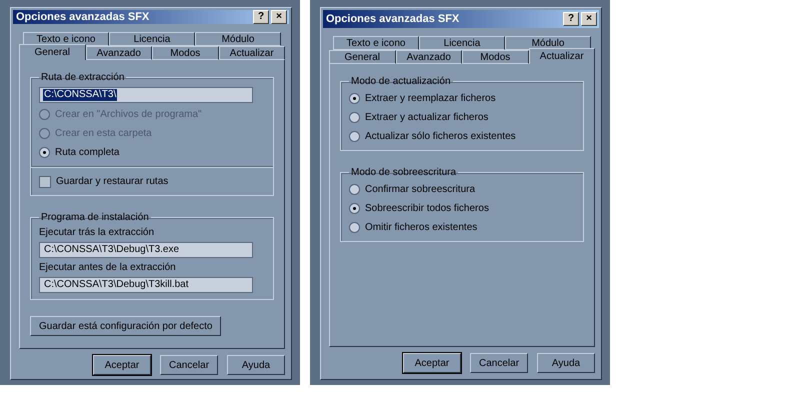  Describe the element at coordinates (404, 172) in the screenshot. I see `group-title: Modo de sobreescritura` at that location.